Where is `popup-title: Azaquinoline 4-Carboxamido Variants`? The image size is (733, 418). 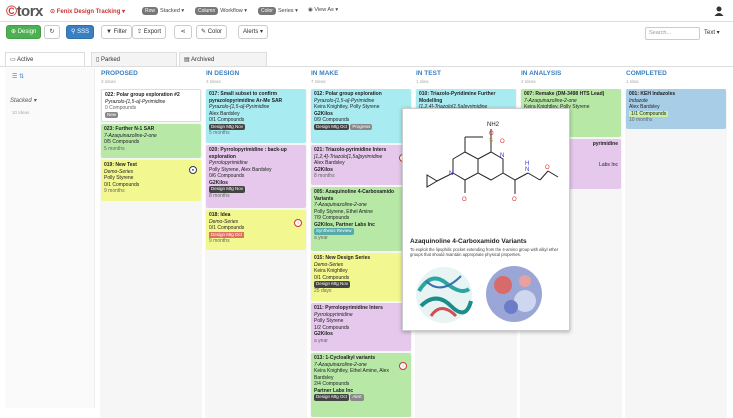
popup-title: Azaquinoline 4-Carboxamido Variants is located at coordinates (468, 241).